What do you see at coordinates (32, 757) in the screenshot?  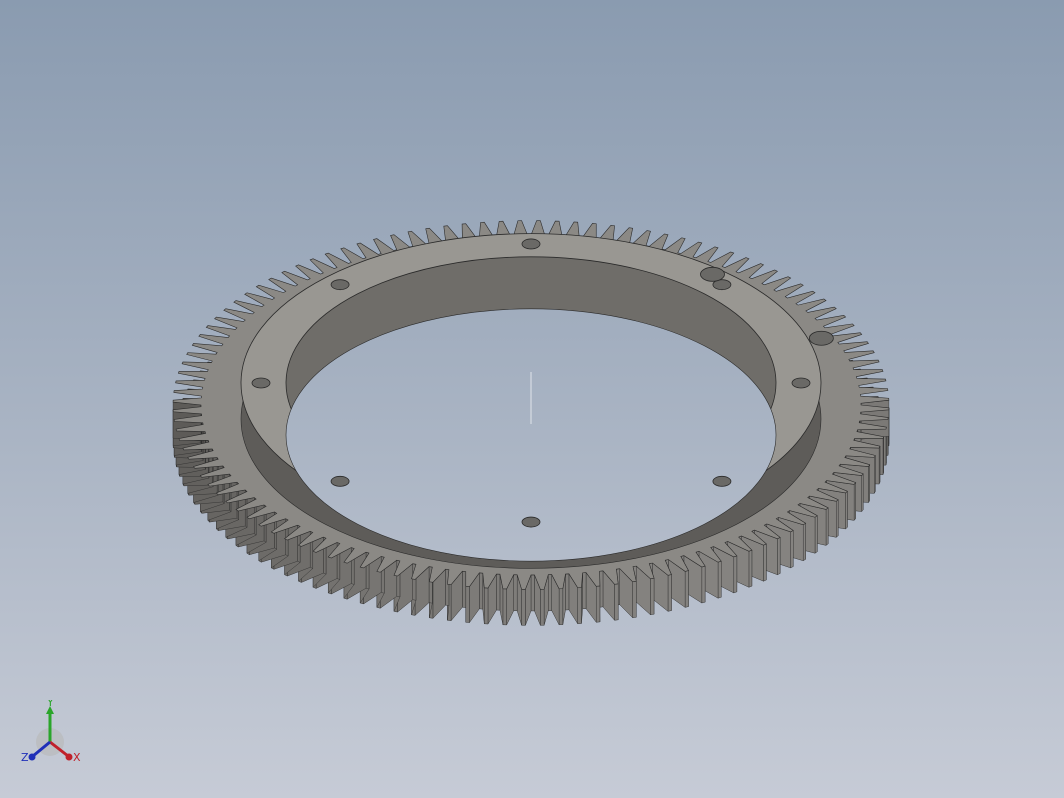 I see `z-axis-arrowhead` at bounding box center [32, 757].